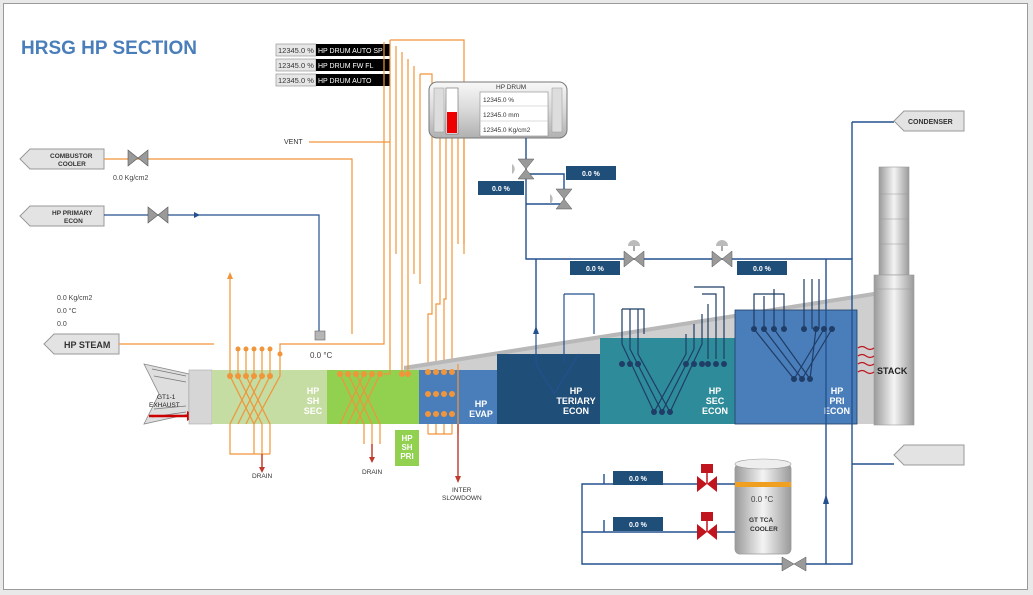 Image resolution: width=1033 pixels, height=595 pixels. I want to click on combustor-cooler-valve, so click(138, 158).